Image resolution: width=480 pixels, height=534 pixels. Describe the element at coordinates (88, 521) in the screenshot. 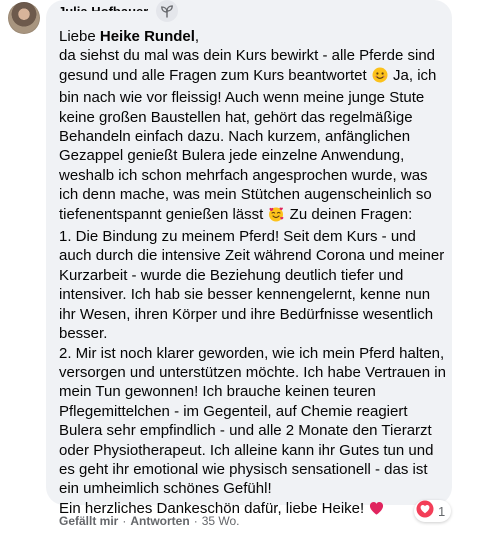

I see `like-button: Gefällt mir` at that location.